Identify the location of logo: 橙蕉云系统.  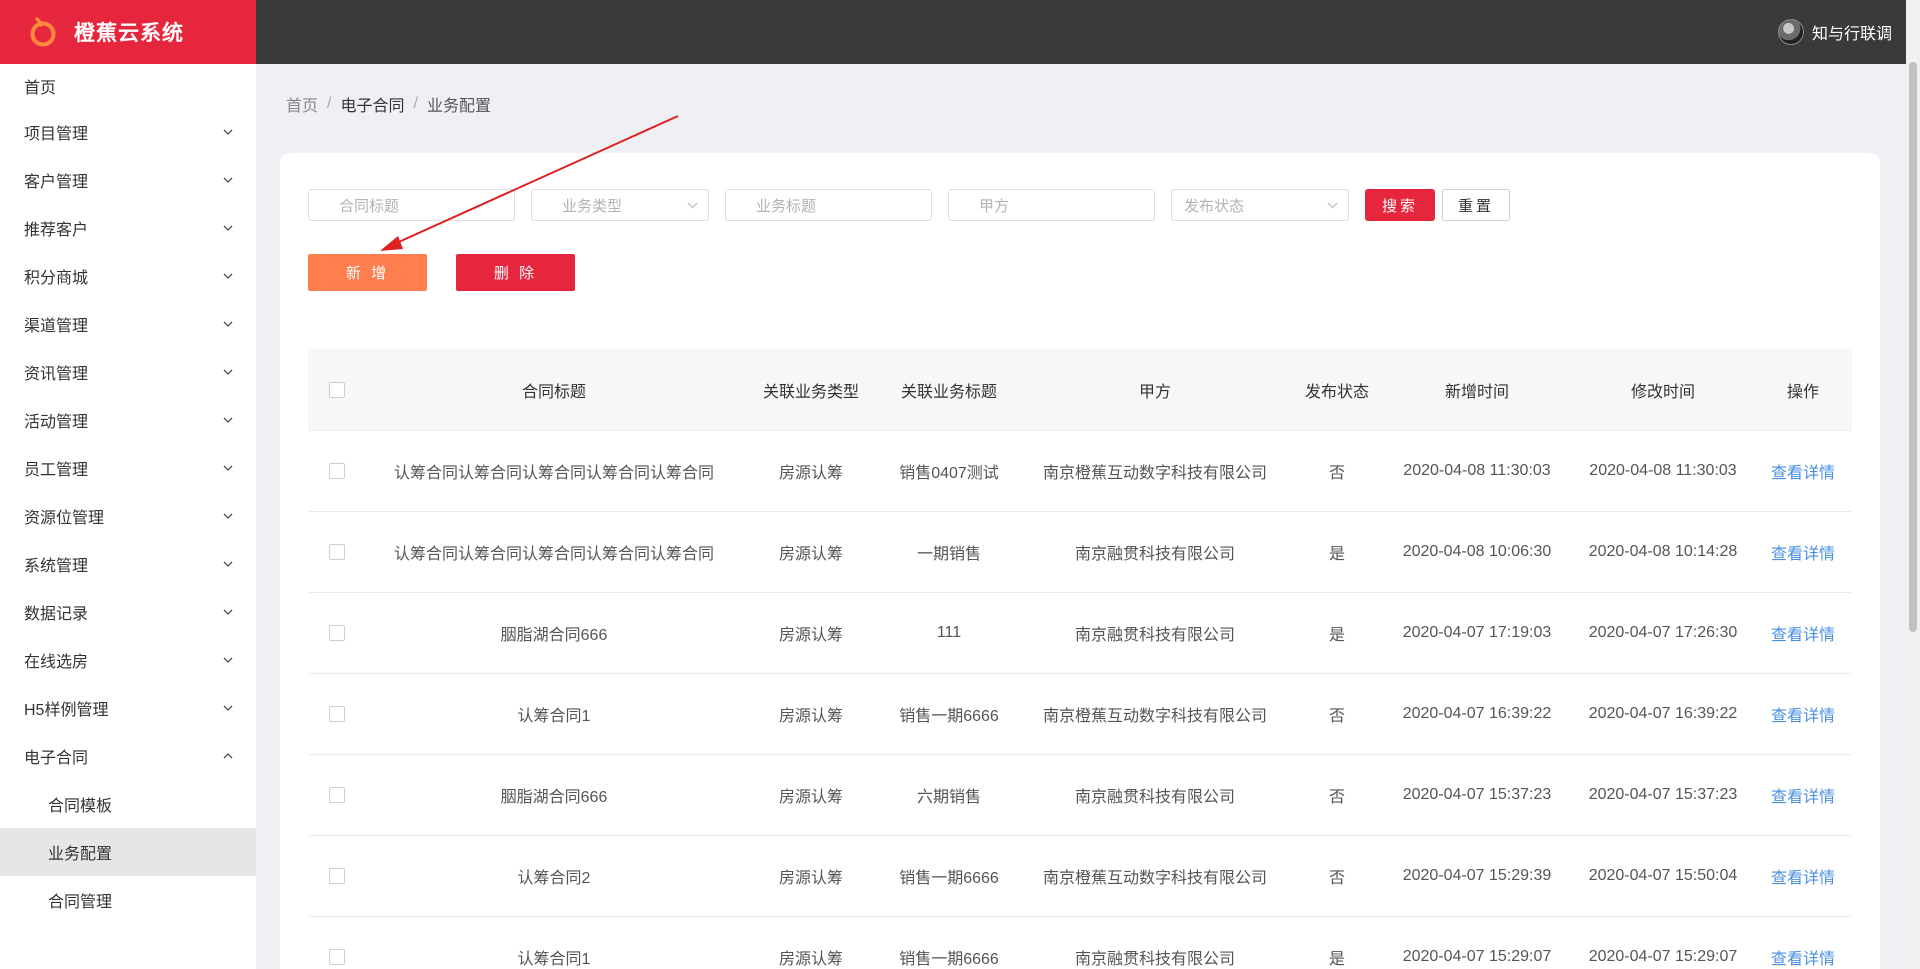
(128, 32).